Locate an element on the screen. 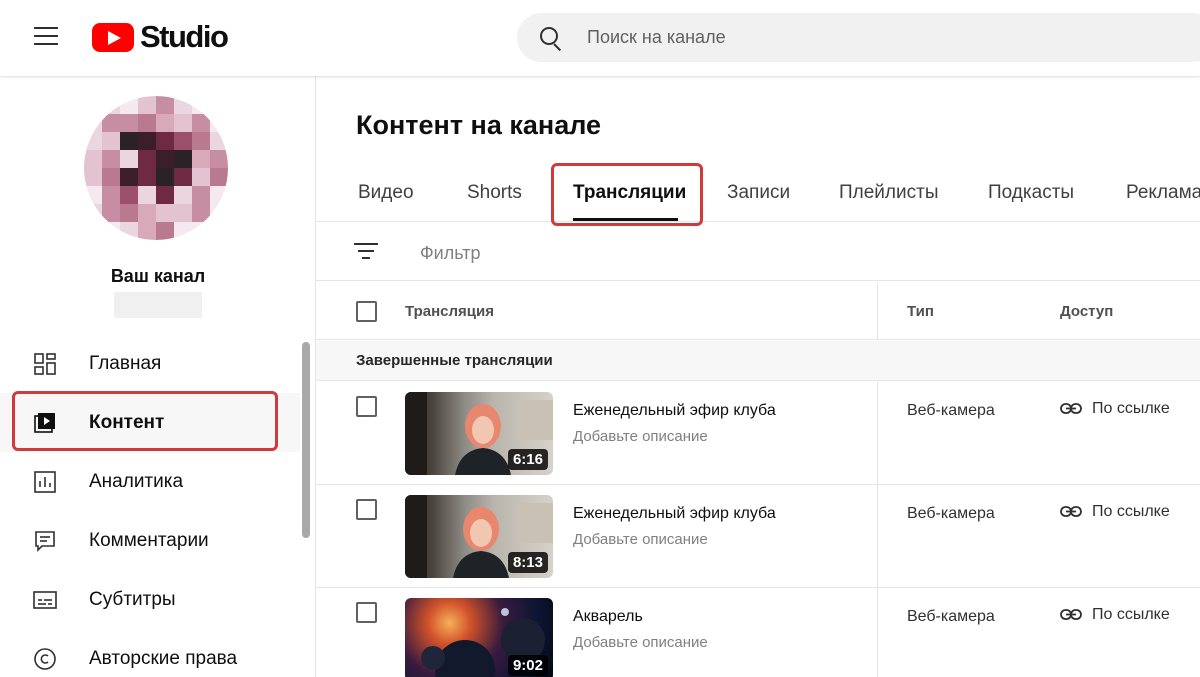 This screenshot has height=677, width=1200. content-play-icon is located at coordinates (44, 422).